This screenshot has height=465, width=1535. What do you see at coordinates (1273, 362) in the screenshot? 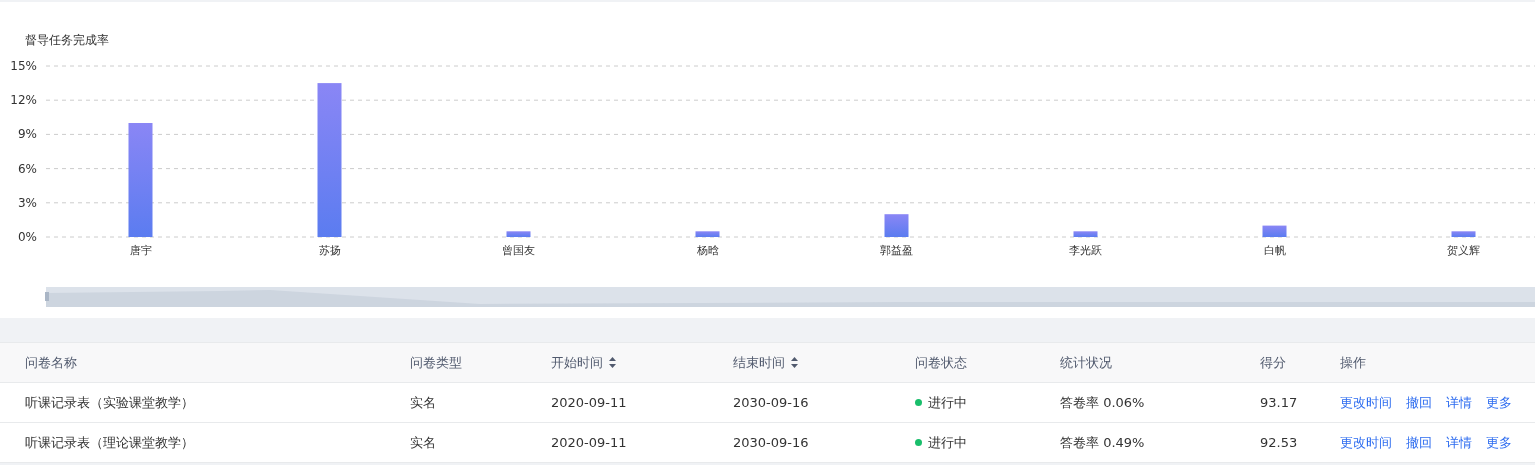
I see `column-header: 得分` at bounding box center [1273, 362].